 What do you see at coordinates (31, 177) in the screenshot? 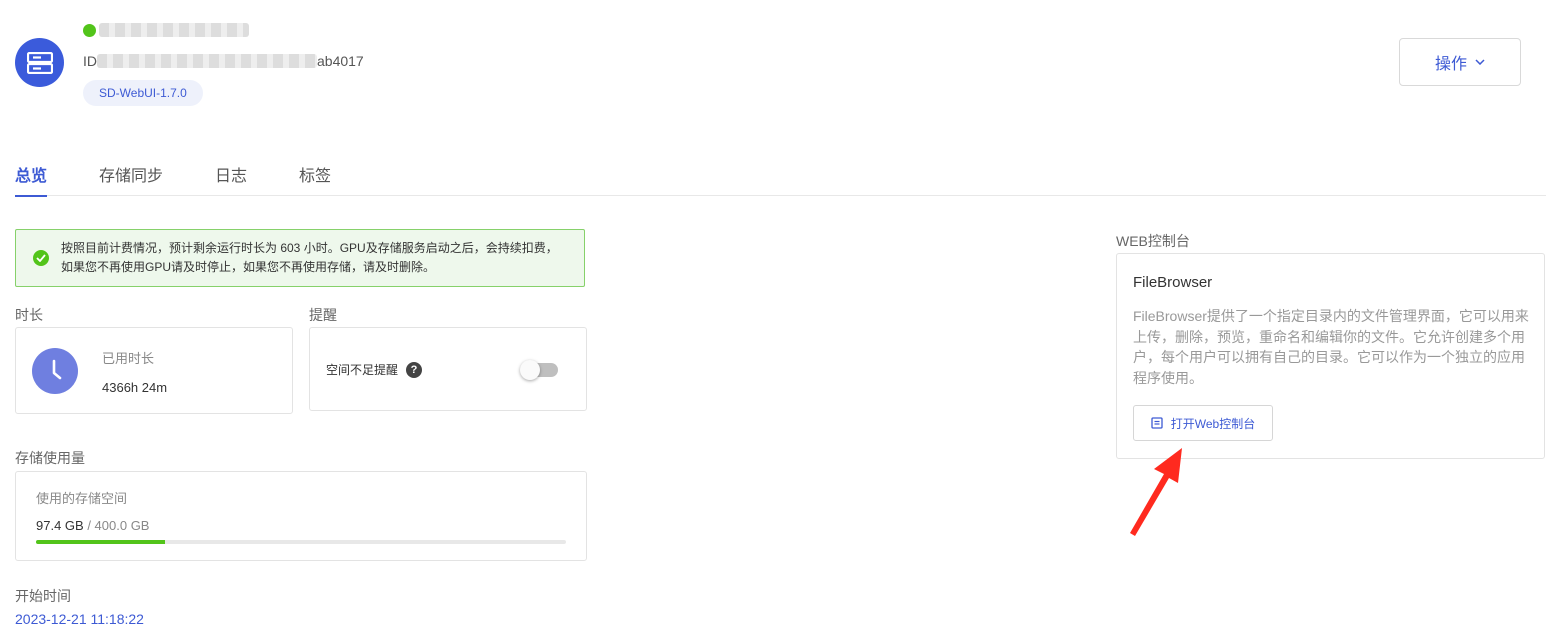
I see `tab-overview: 总览` at bounding box center [31, 177].